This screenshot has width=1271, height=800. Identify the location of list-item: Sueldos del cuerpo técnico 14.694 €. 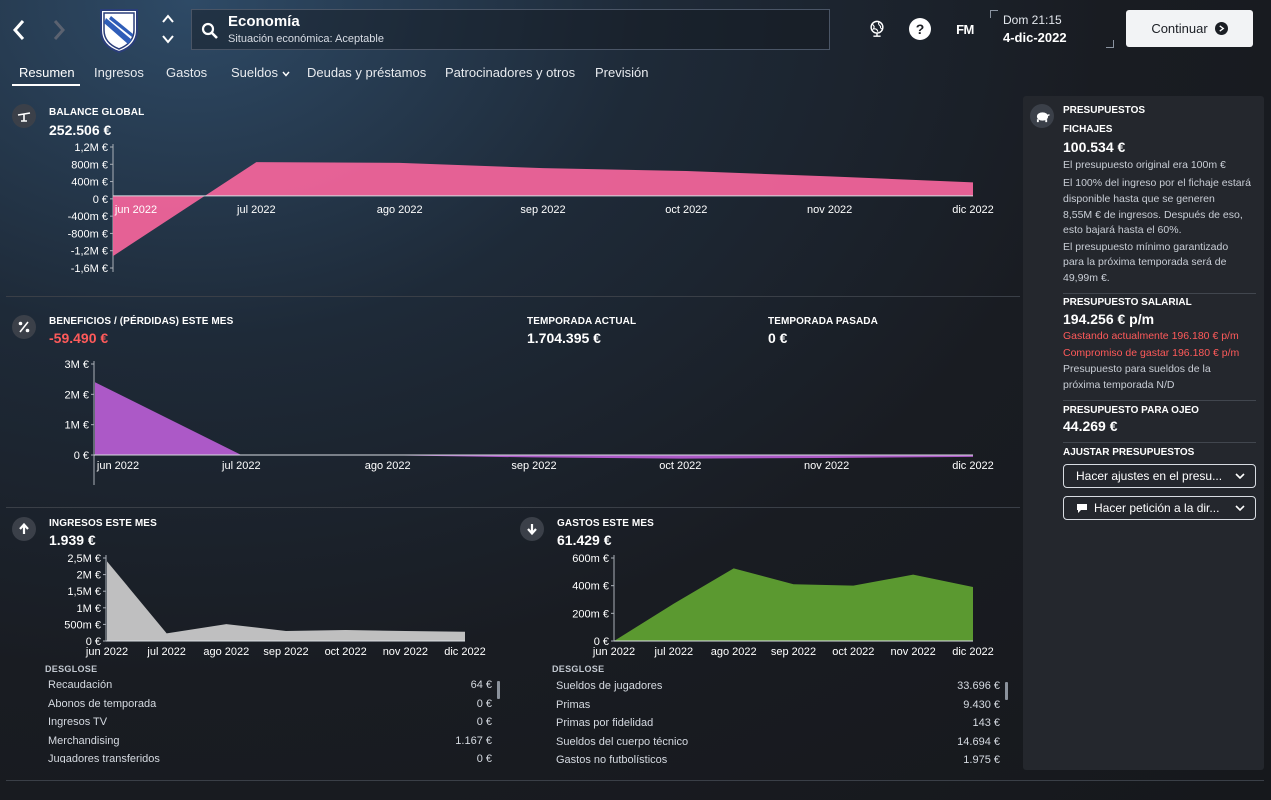
(778, 741).